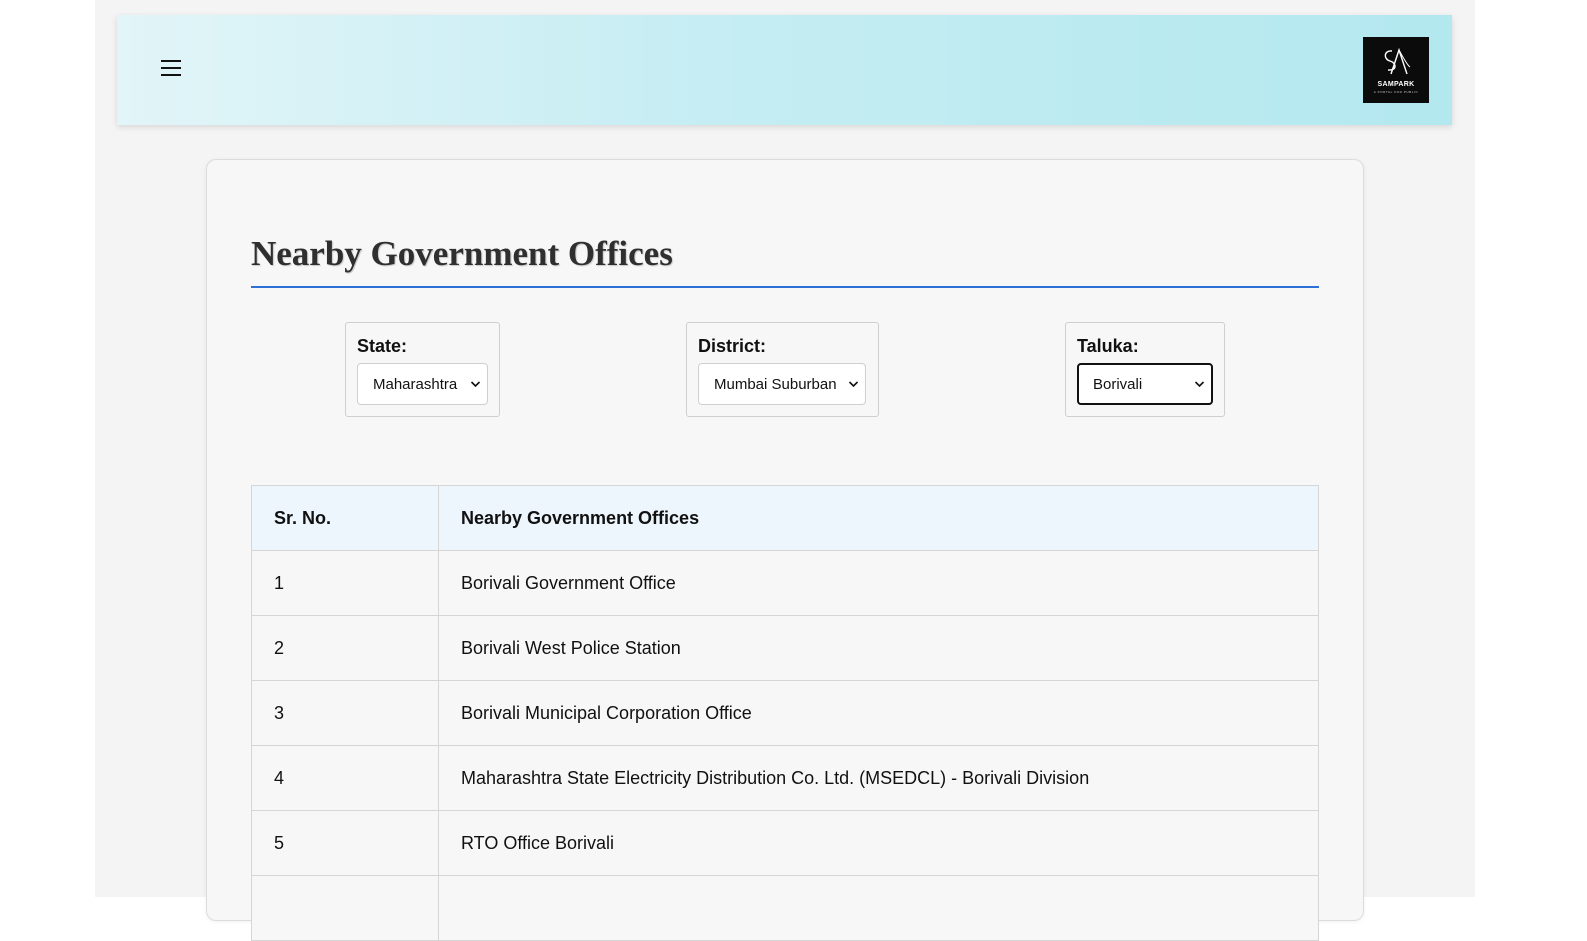  I want to click on office-name-cell: RTO Office Borivali, so click(878, 843).